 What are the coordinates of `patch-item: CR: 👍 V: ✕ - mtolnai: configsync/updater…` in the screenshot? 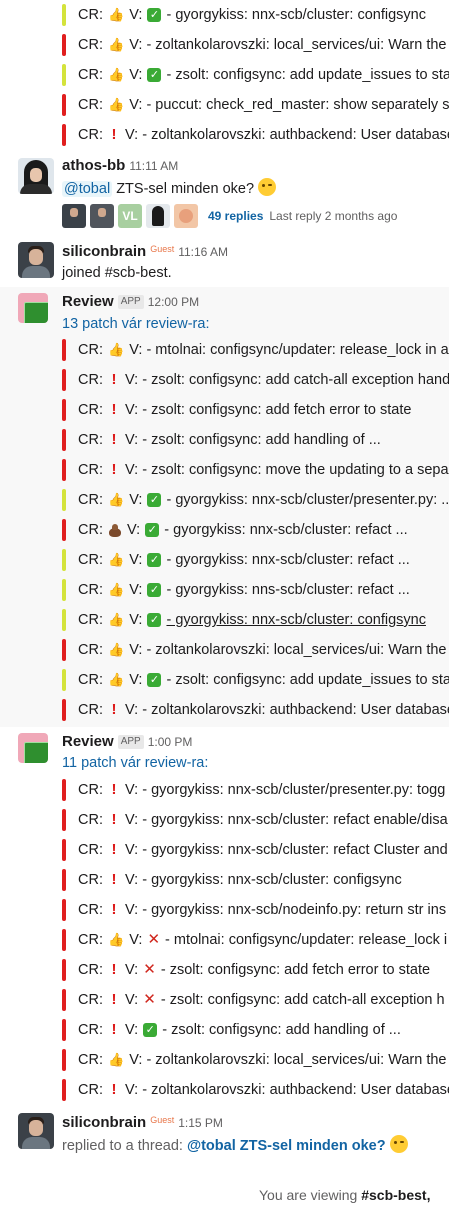 It's located at (224, 940).